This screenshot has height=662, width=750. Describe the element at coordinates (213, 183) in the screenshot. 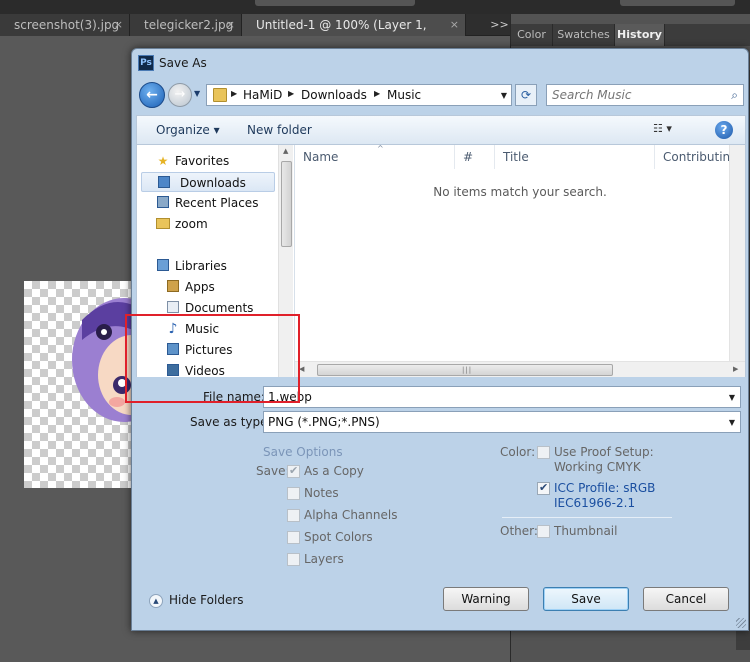

I see `nav-label: Downloads` at that location.